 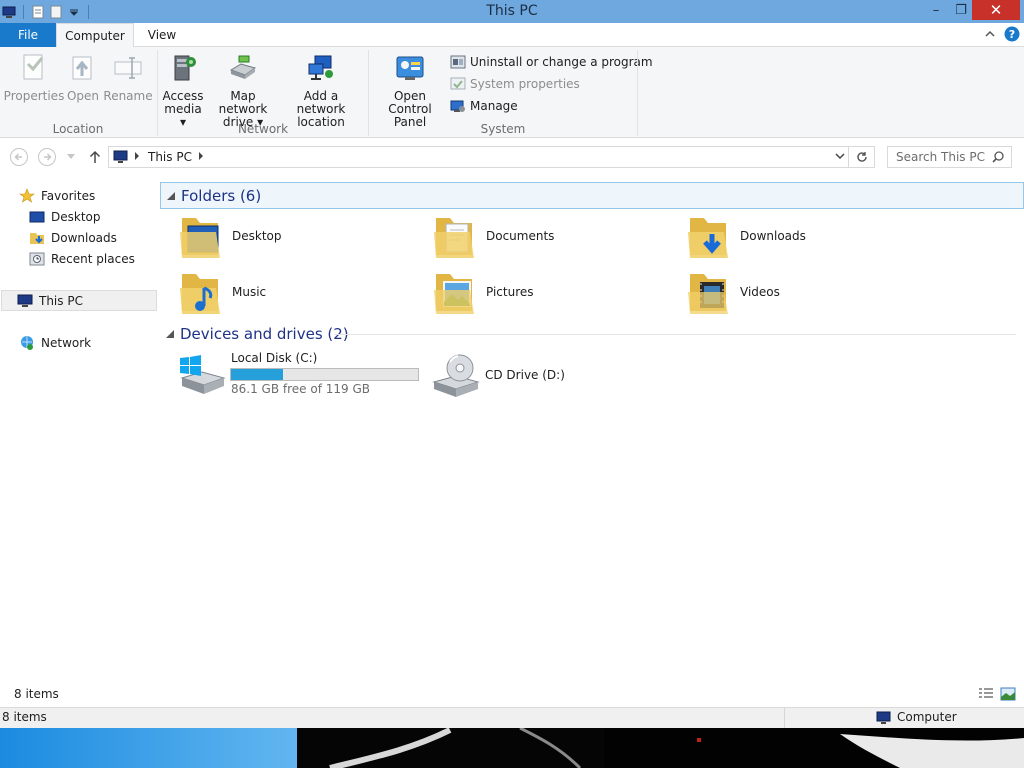 I want to click on collapse-ribbon-icon, so click(x=990, y=34).